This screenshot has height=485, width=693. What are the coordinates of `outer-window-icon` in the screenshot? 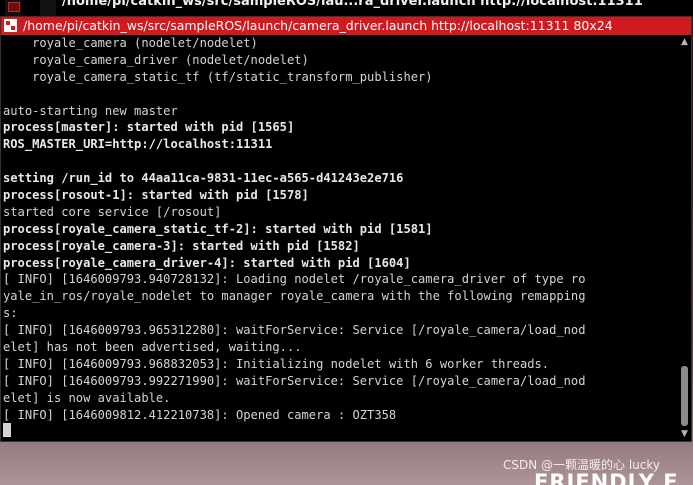 It's located at (13, 8).